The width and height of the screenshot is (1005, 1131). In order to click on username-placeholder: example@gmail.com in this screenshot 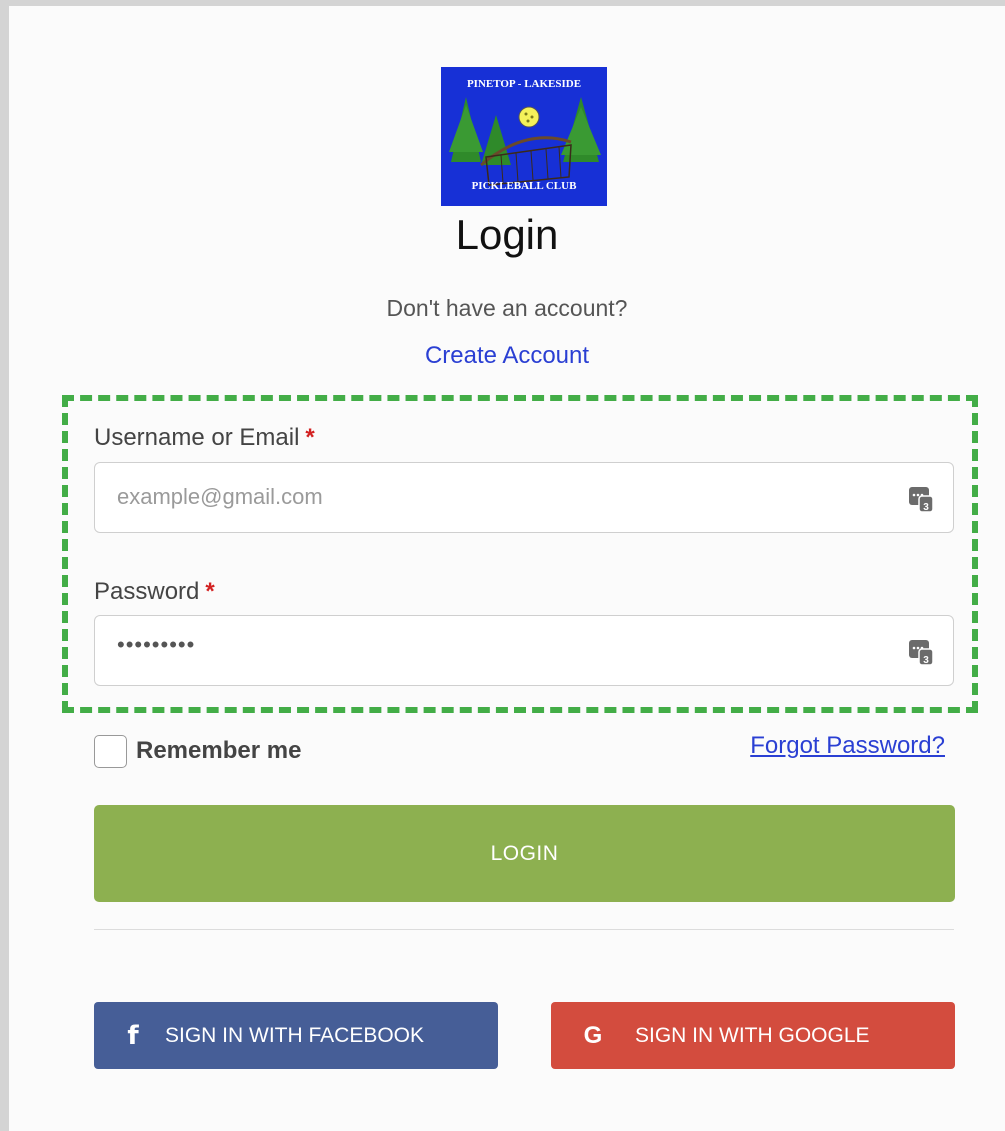, I will do `click(220, 496)`.